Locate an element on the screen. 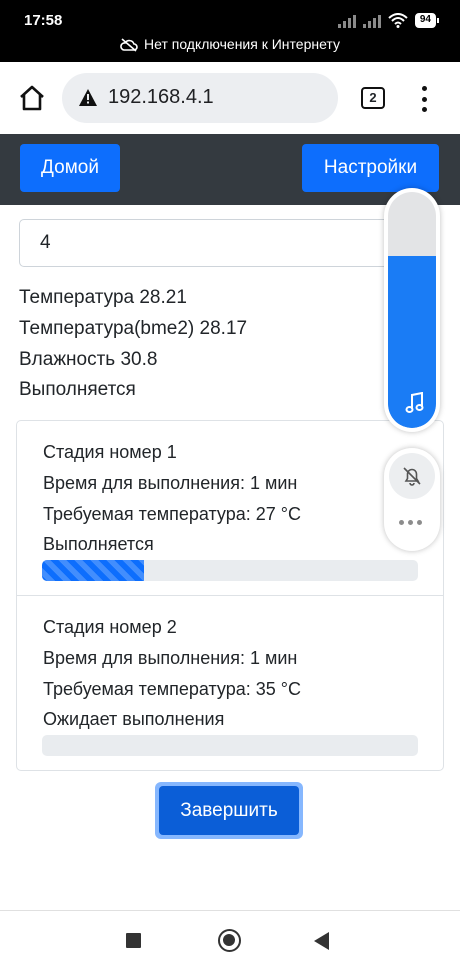 The height and width of the screenshot is (971, 460). bell-off-icon is located at coordinates (412, 476).